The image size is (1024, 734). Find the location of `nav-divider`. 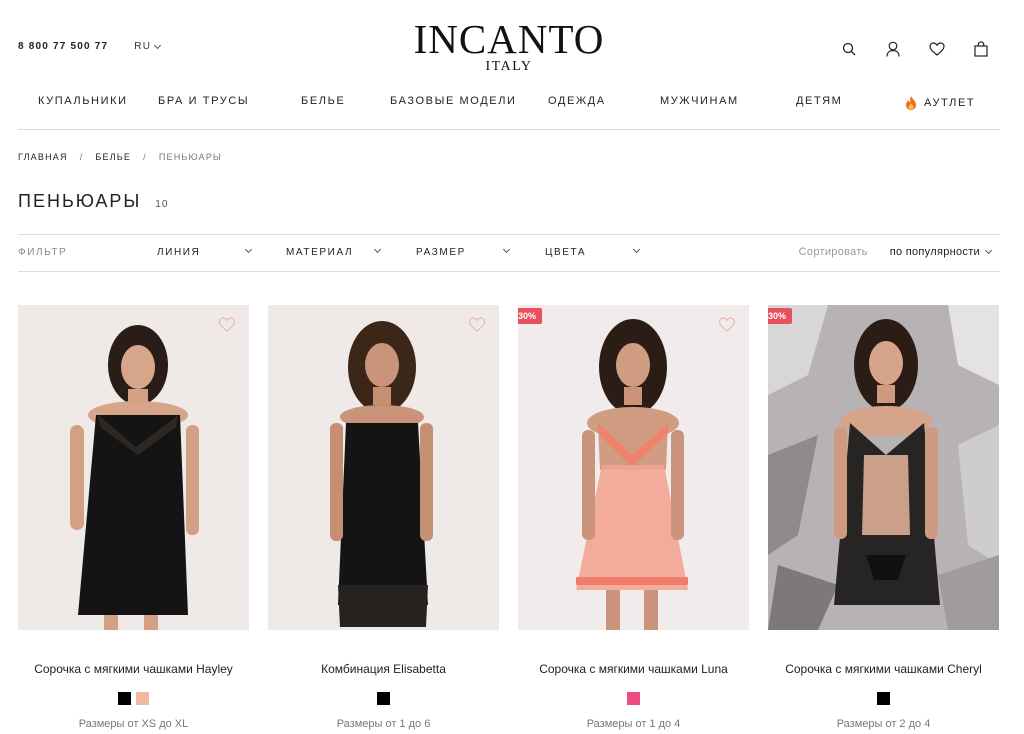

nav-divider is located at coordinates (509, 129).